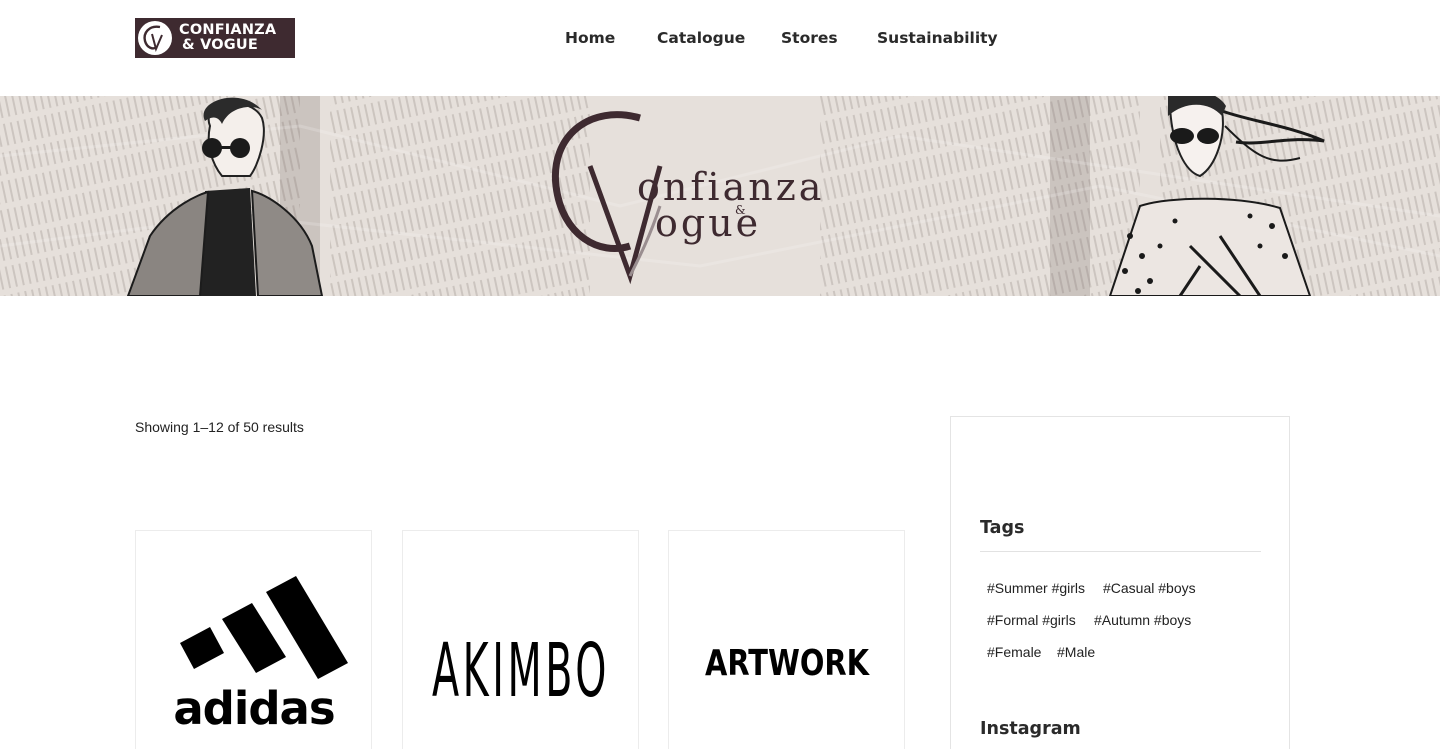  What do you see at coordinates (937, 38) in the screenshot?
I see `nav-sustainability: Sustainability` at bounding box center [937, 38].